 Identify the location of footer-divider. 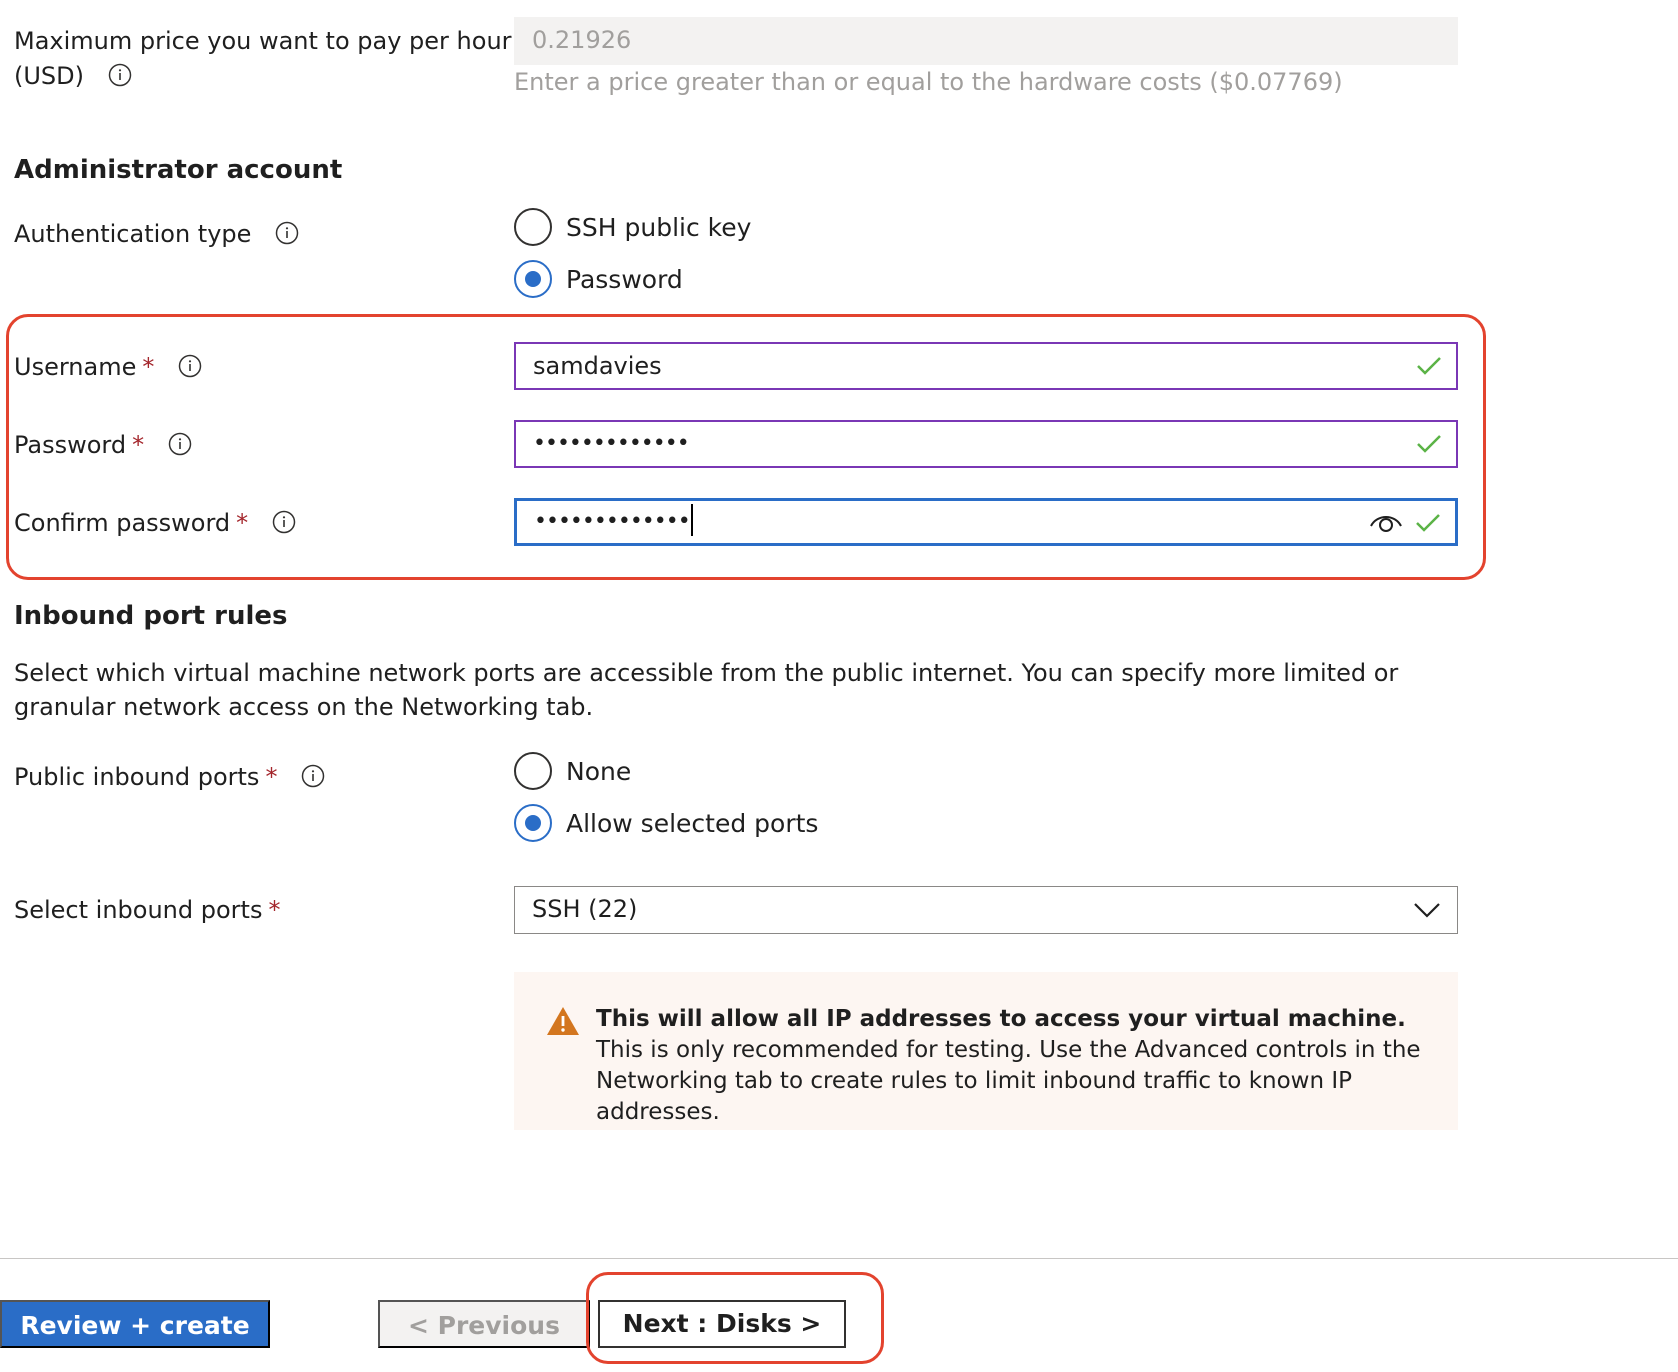
(839, 1258).